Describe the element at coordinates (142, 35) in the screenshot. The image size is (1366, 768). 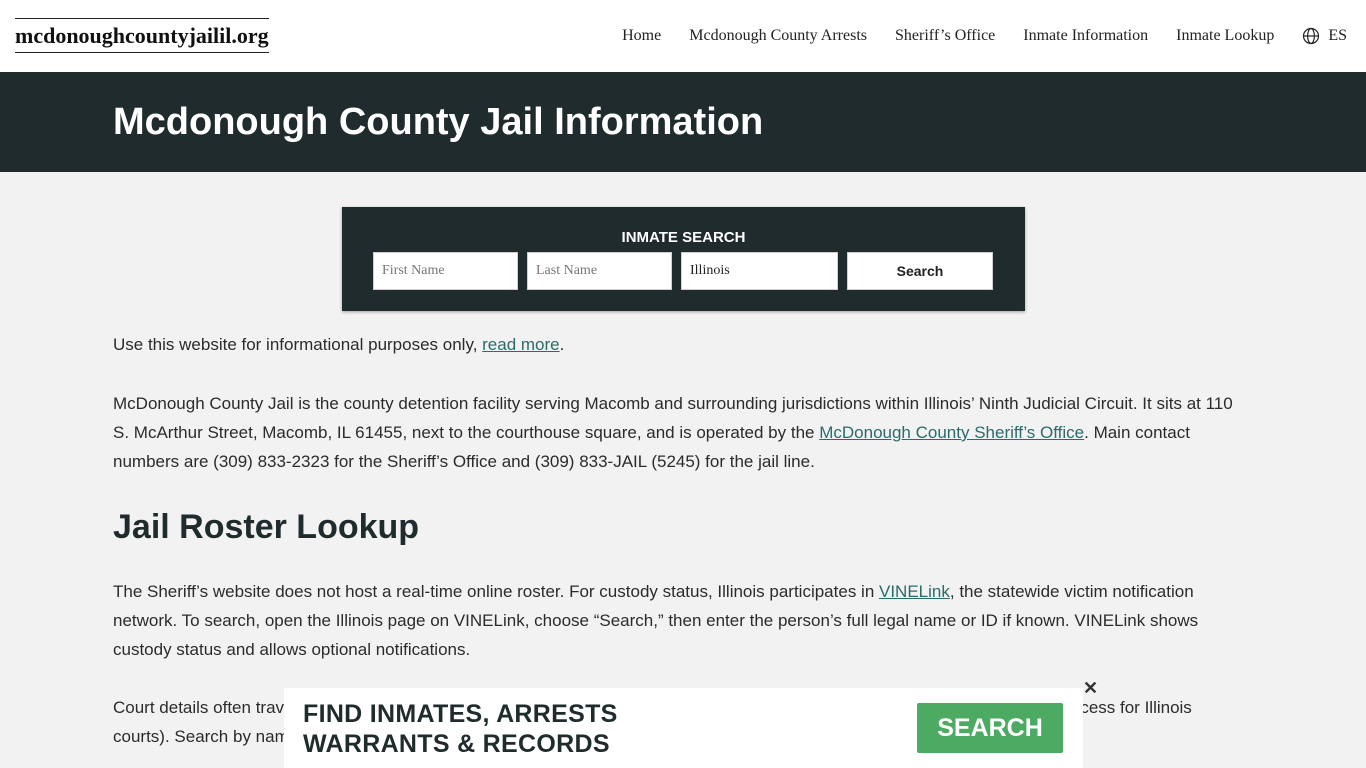
I see `site-logo: mcdonoughcountyjailil.org` at that location.